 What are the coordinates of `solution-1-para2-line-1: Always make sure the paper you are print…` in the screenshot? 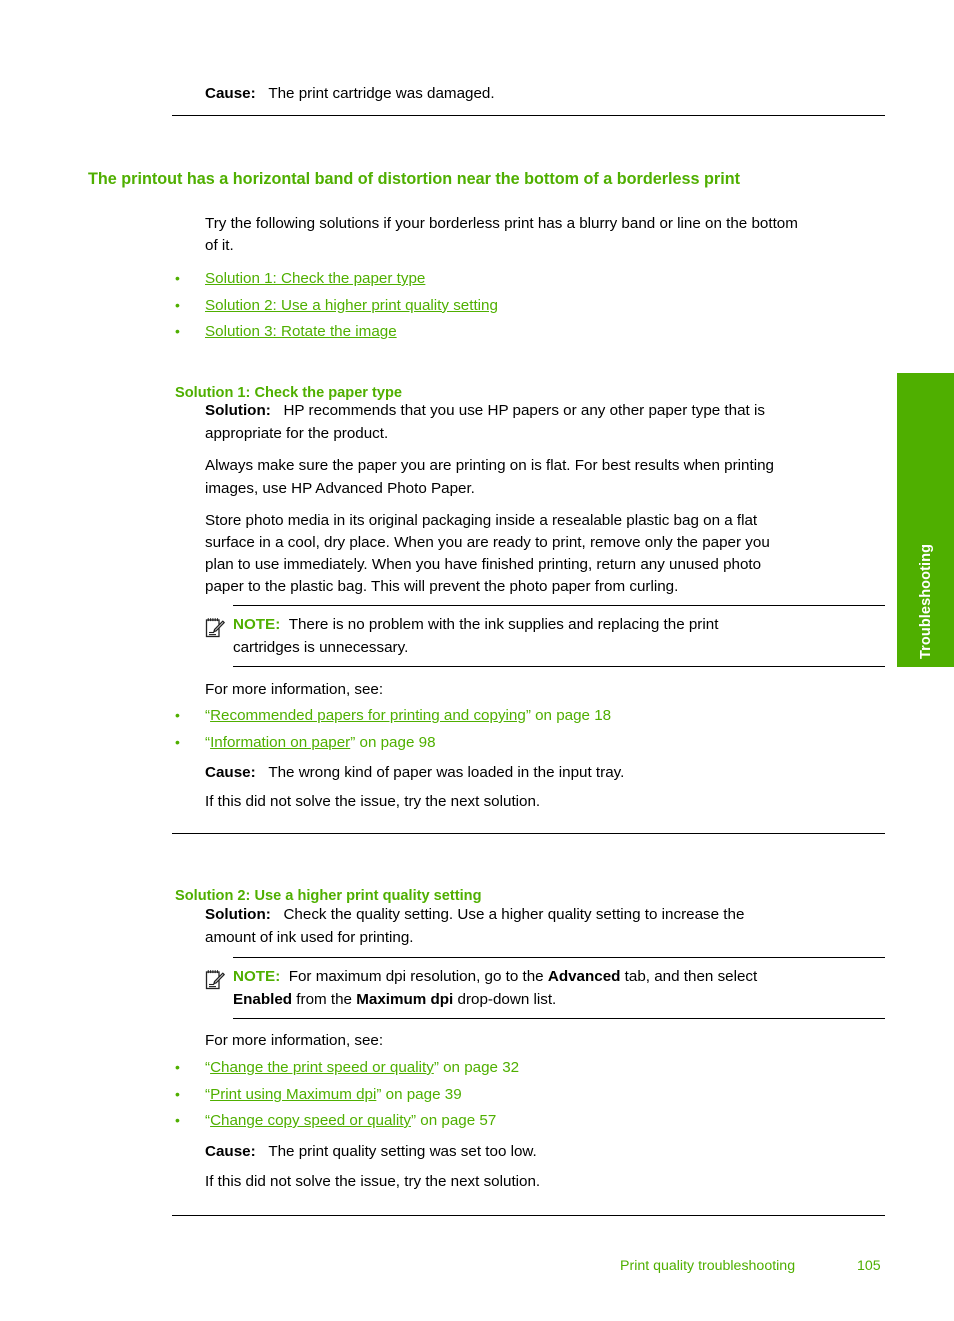 It's located at (489, 465).